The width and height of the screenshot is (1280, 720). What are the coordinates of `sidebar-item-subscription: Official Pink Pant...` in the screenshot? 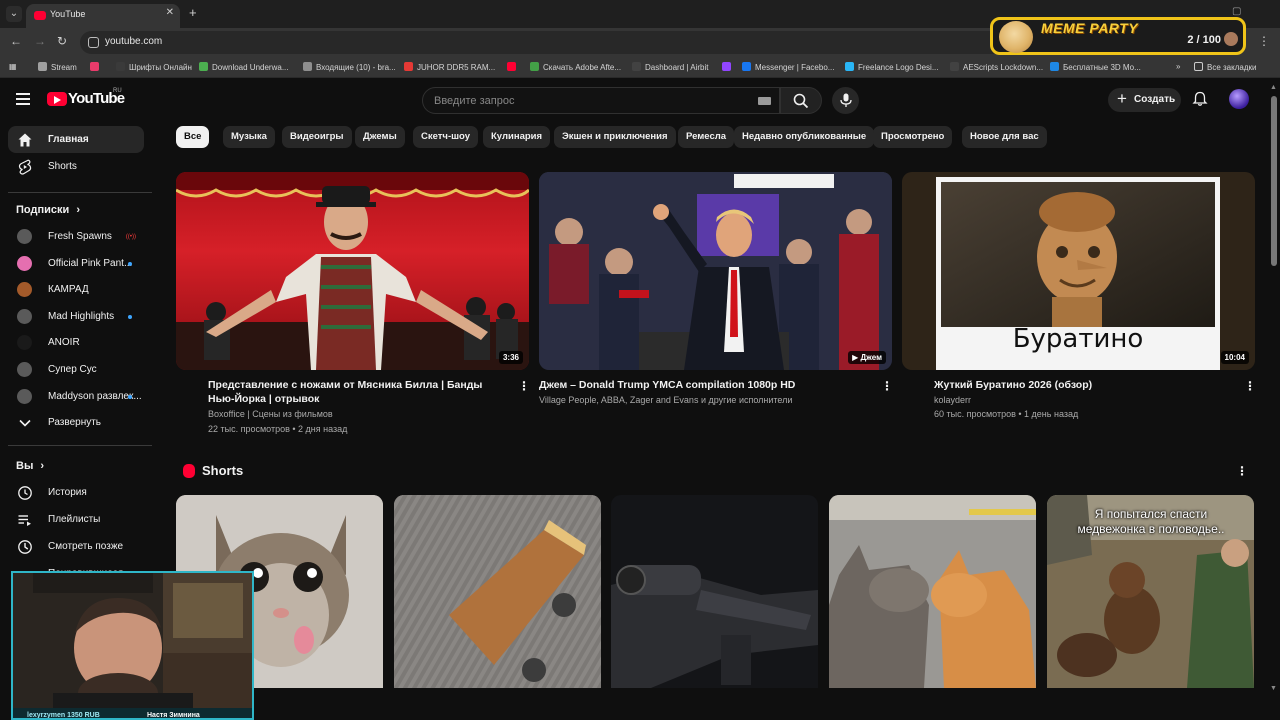 It's located at (76, 263).